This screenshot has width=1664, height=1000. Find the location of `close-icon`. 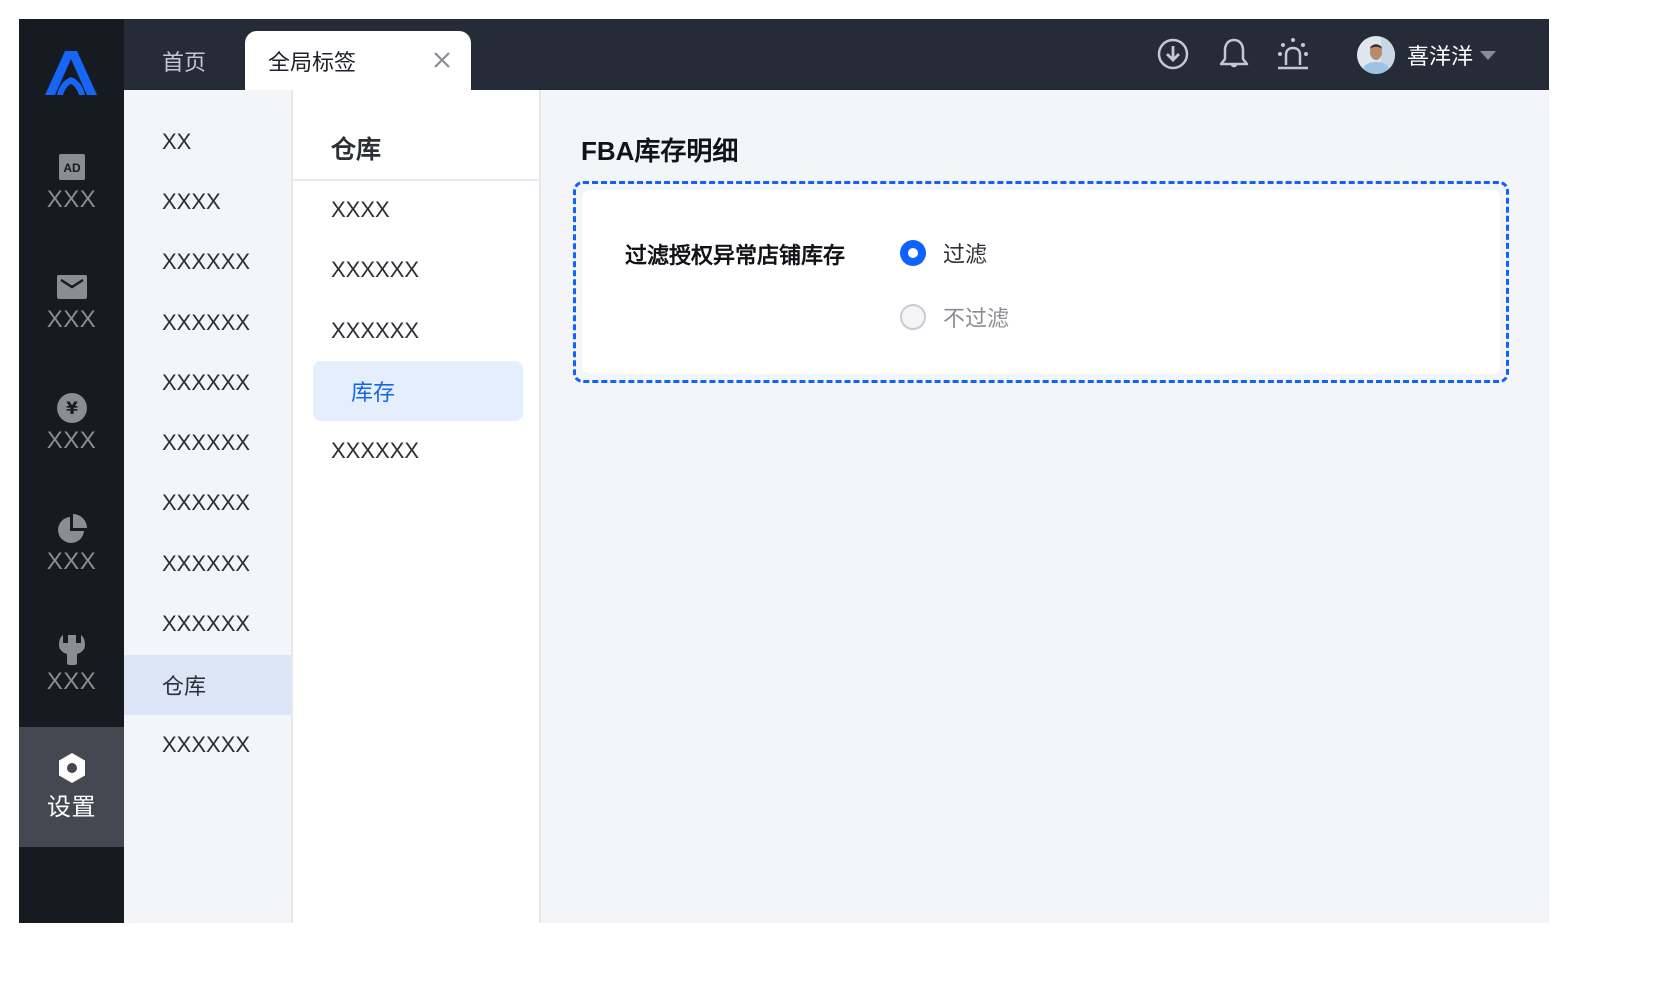

close-icon is located at coordinates (442, 60).